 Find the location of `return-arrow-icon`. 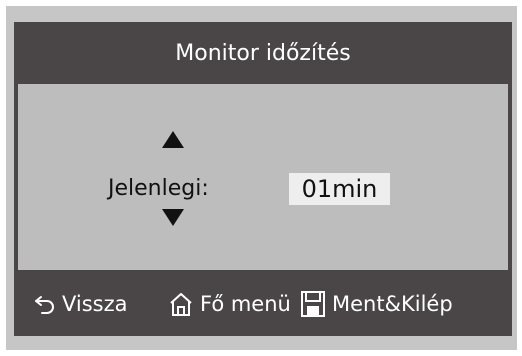

return-arrow-icon is located at coordinates (45, 304).